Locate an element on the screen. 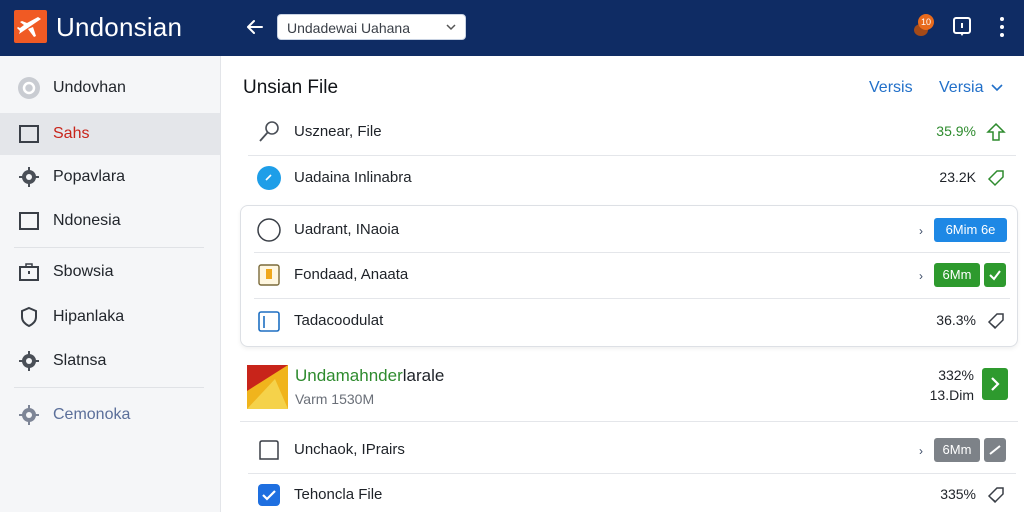 The height and width of the screenshot is (512, 1024). thumbnail-icon is located at coordinates (267, 387).